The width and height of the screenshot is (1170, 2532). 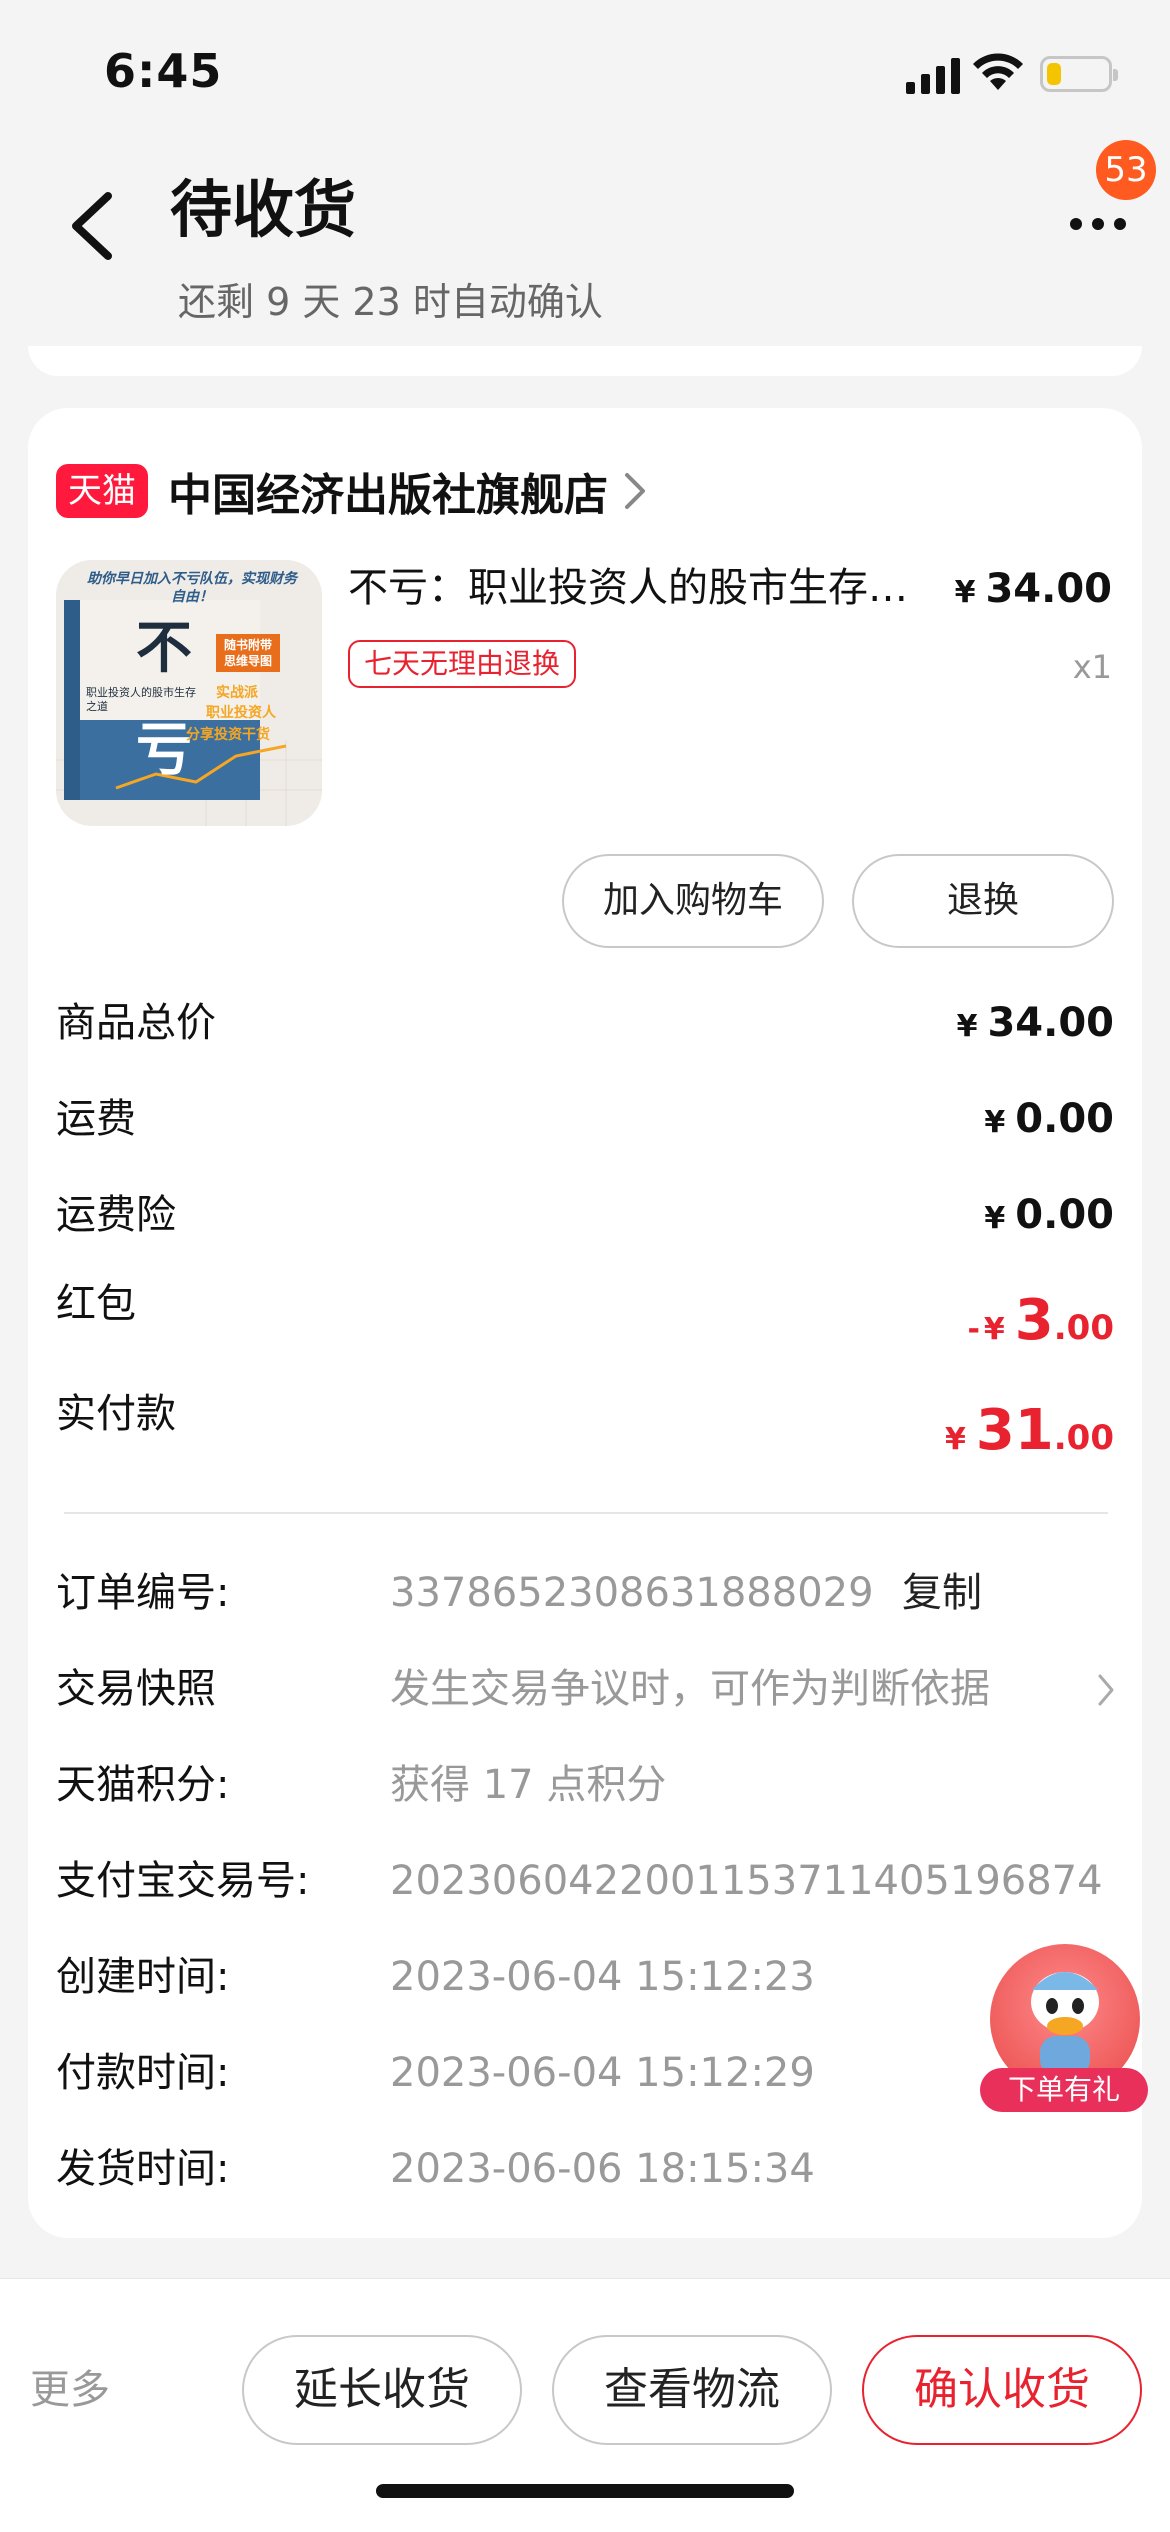 I want to click on order-number: 3378652308631888029, so click(x=632, y=1593).